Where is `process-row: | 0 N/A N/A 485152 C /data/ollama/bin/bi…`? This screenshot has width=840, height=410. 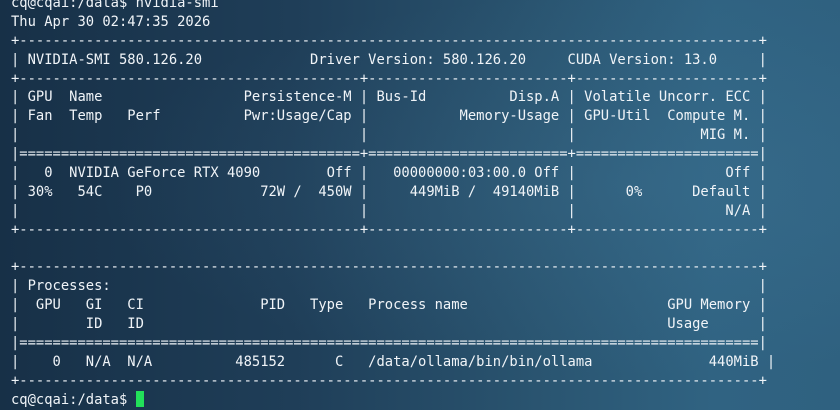 process-row: | 0 N/A N/A 485152 C /data/ollama/bin/bi… is located at coordinates (393, 361).